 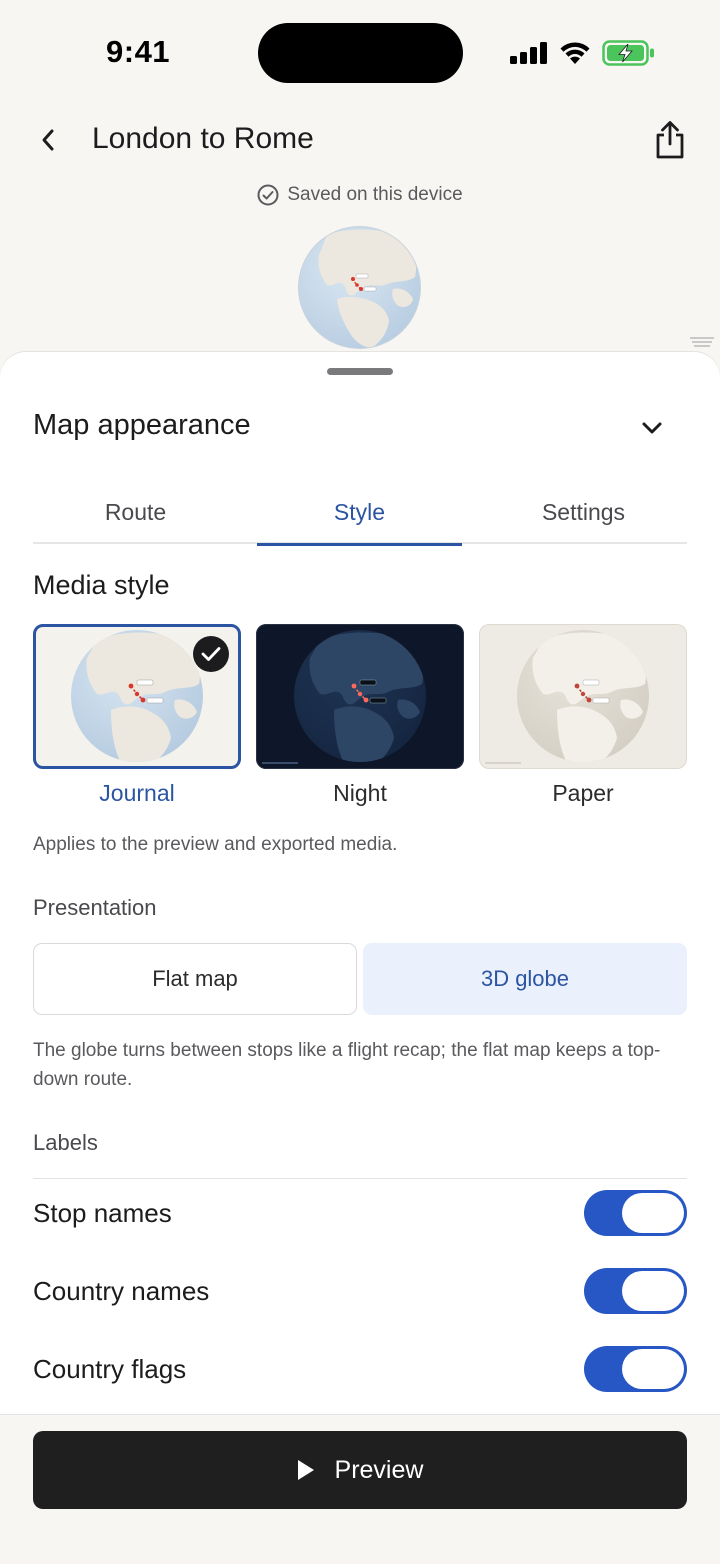 I want to click on style-name-journal: Journal, so click(x=137, y=793).